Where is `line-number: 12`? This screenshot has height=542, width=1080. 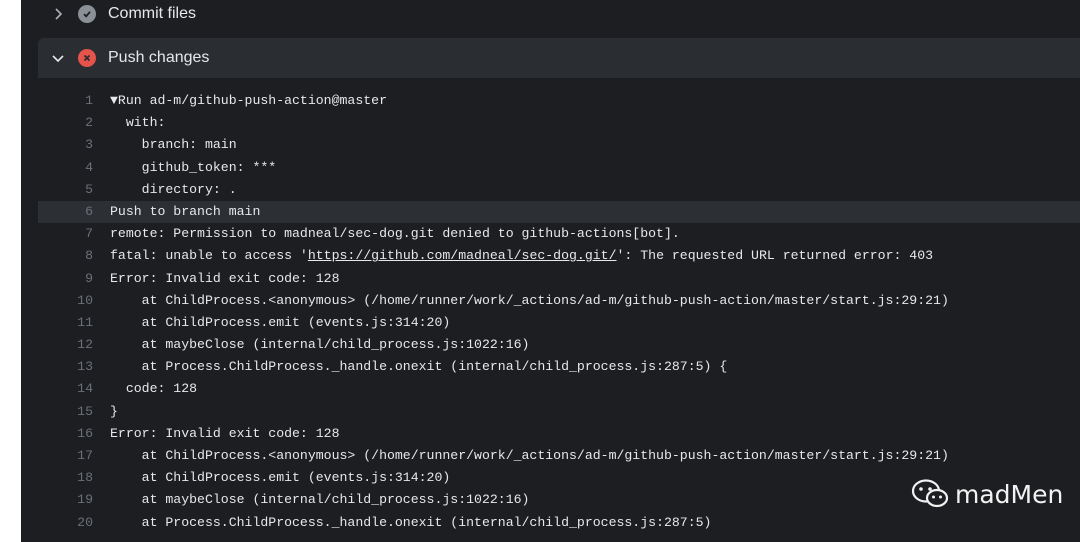 line-number: 12 is located at coordinates (65, 345).